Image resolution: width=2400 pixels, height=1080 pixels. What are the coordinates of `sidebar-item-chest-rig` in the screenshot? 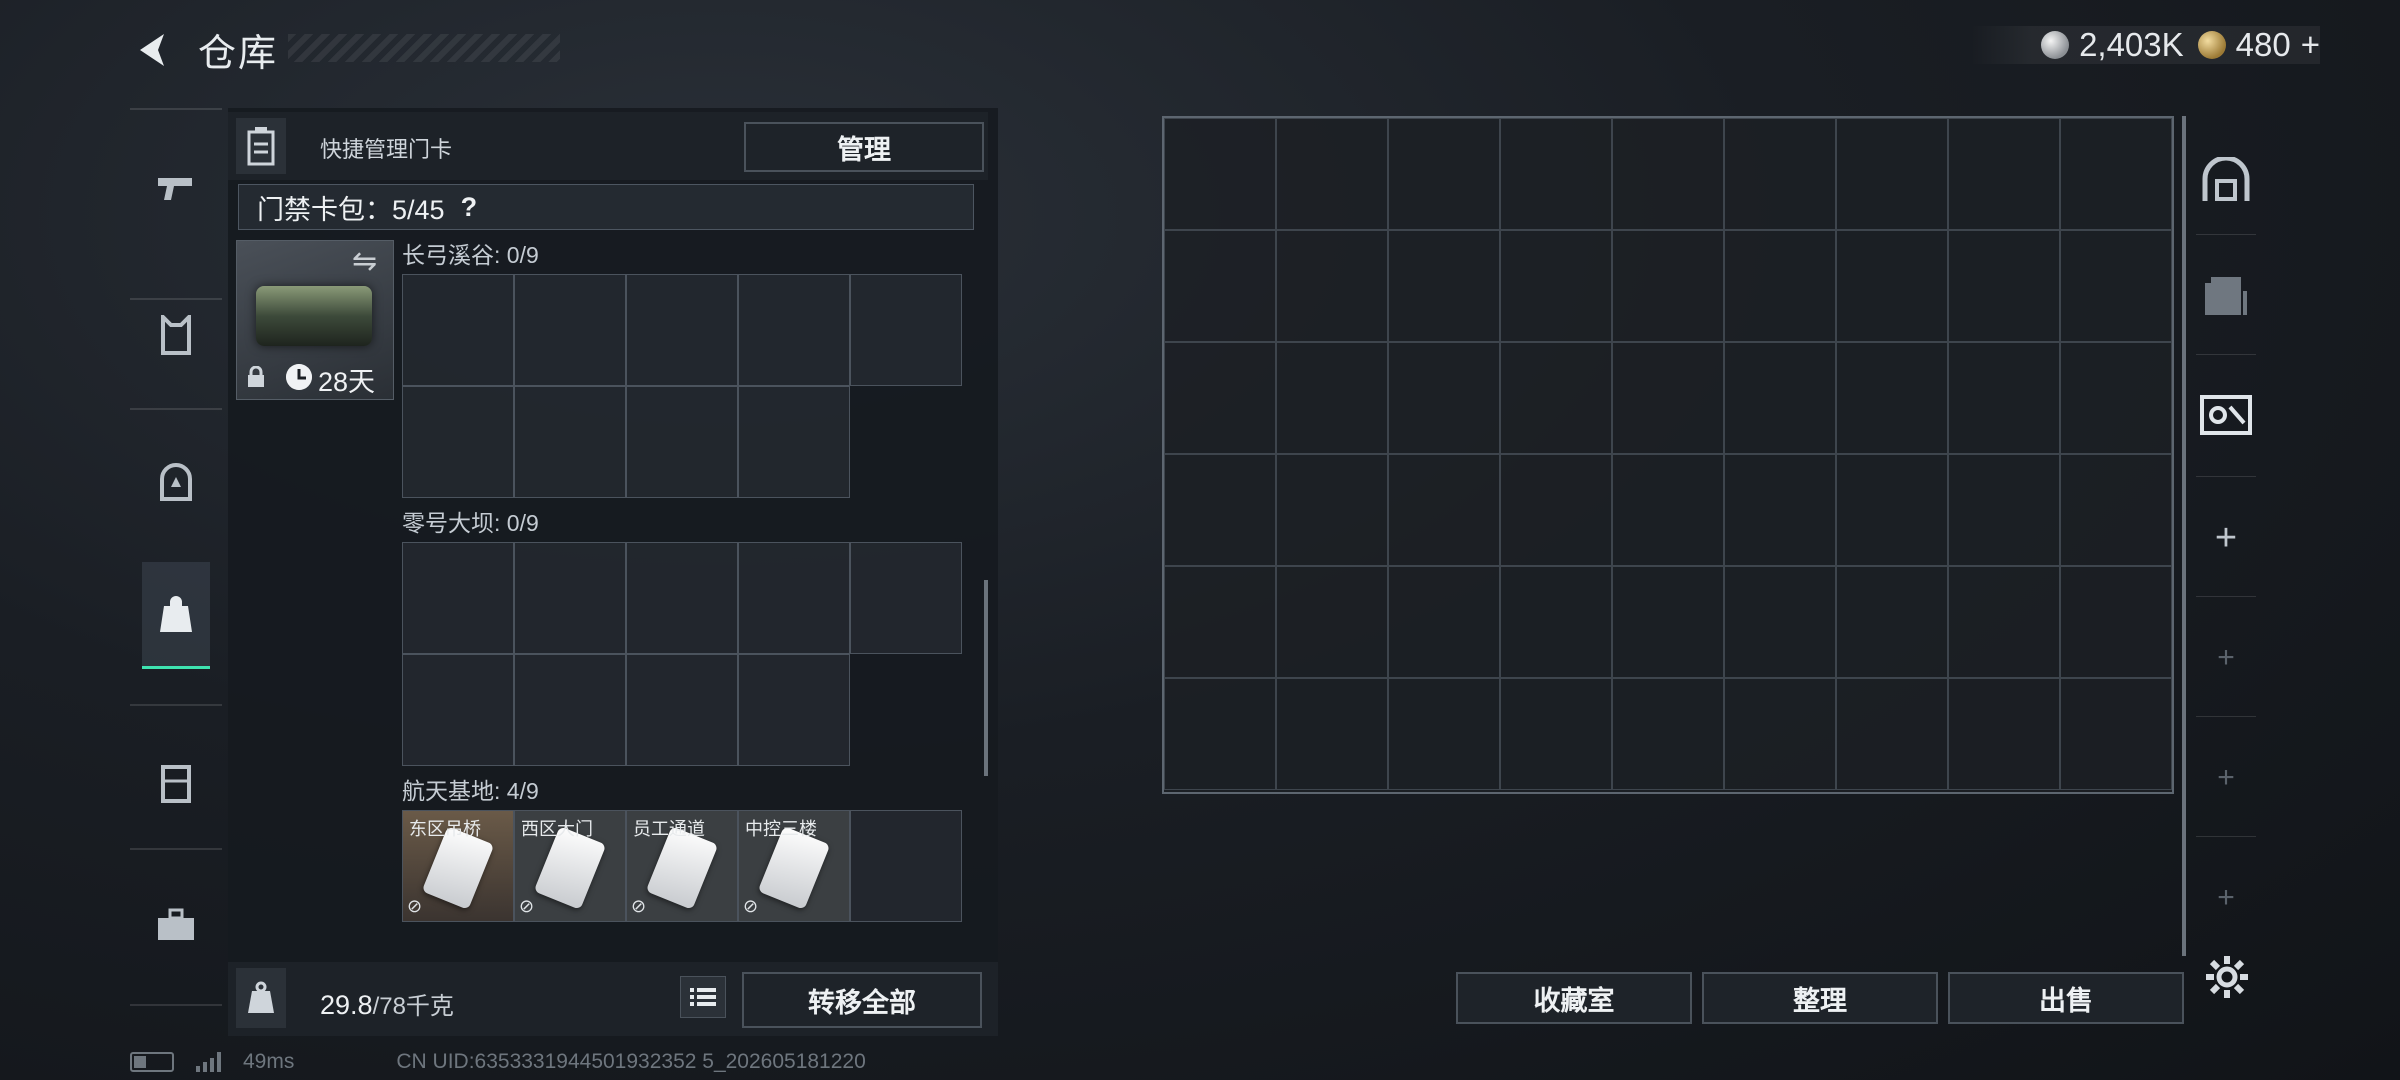 It's located at (176, 783).